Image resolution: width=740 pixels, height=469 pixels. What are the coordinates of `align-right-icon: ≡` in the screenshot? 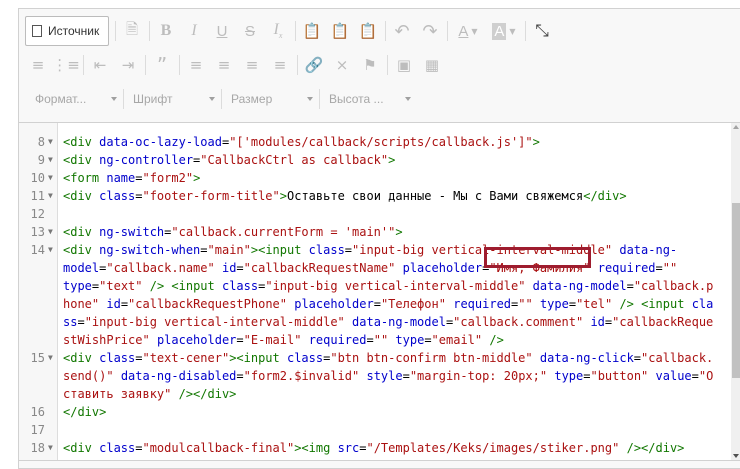 It's located at (252, 65).